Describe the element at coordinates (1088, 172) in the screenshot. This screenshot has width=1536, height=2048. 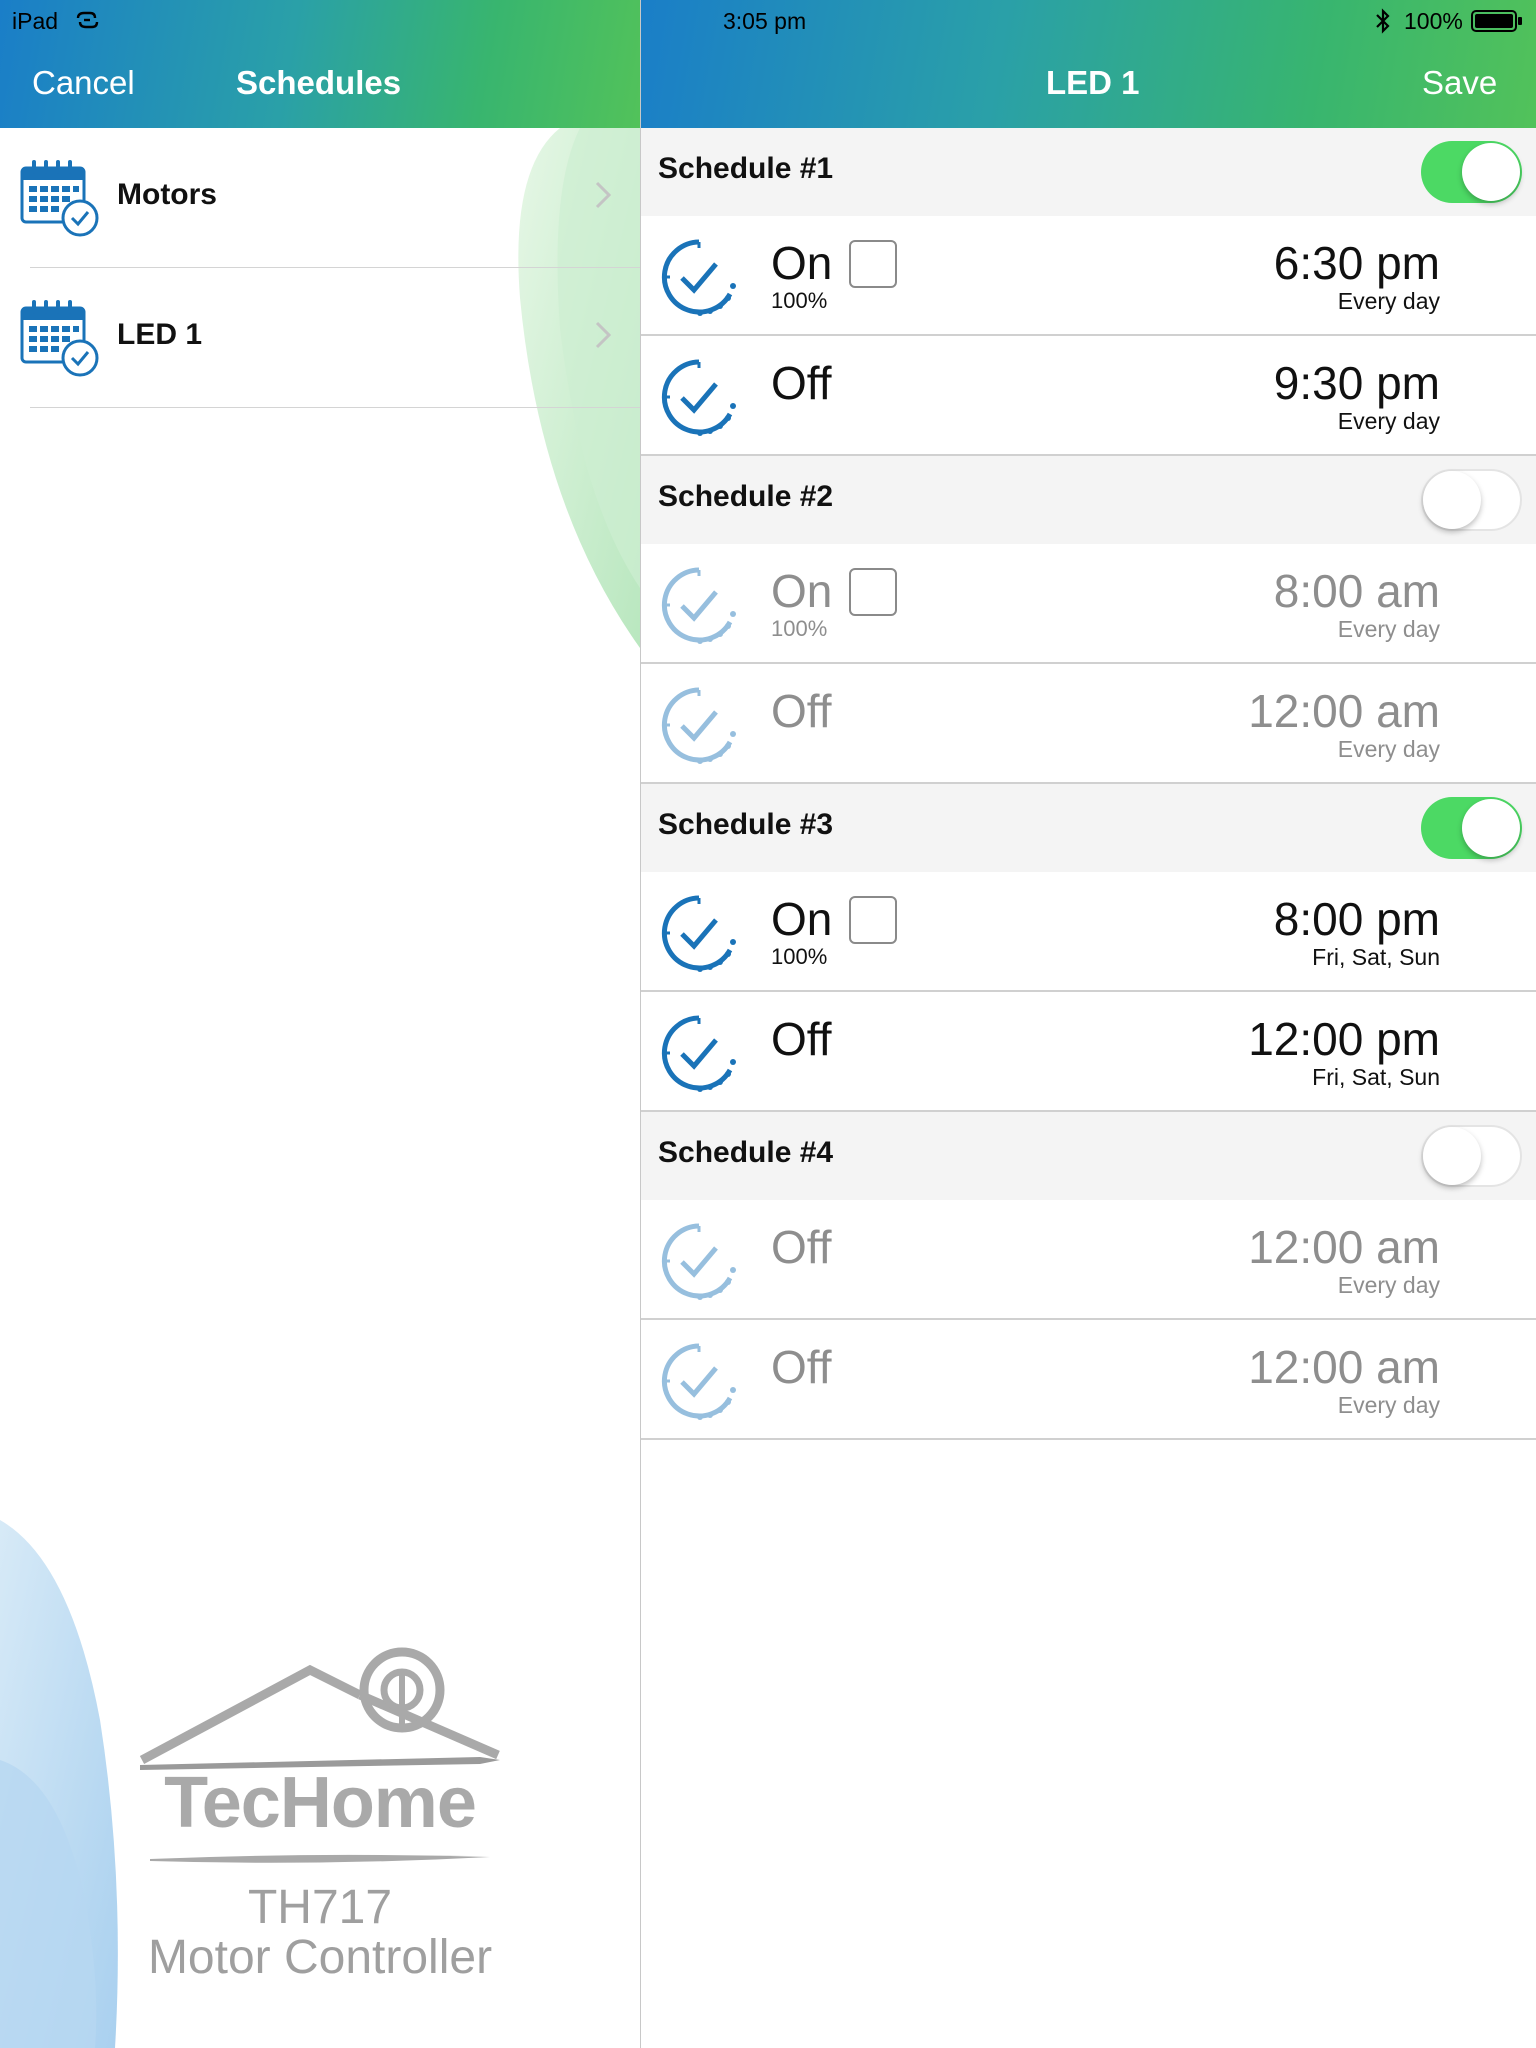
I see `schedule-header: Schedule #1` at that location.